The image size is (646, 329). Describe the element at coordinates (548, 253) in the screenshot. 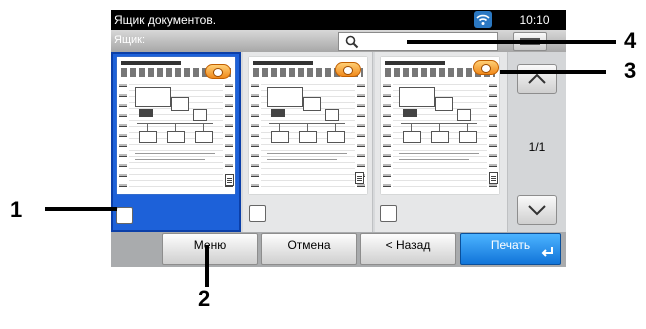

I see `enter-icon` at that location.